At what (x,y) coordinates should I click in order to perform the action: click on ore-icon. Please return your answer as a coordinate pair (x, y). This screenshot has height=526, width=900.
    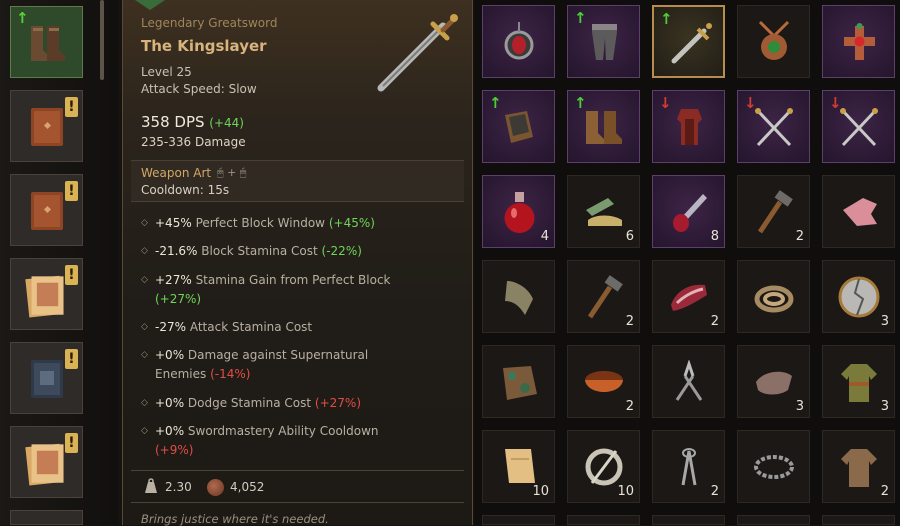
    Looking at the image, I should click on (520, 383).